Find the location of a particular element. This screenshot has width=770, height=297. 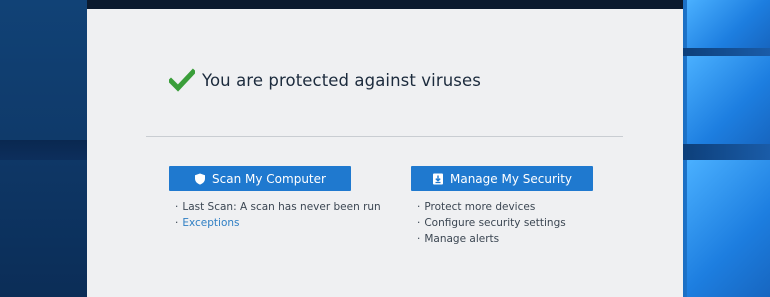

shield-icon is located at coordinates (200, 179).